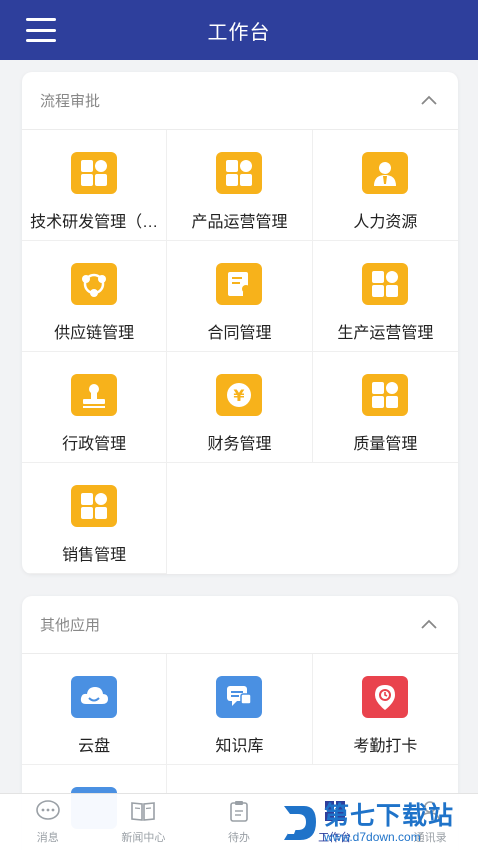 The image size is (478, 850). I want to click on app-tile-label: 生产运营管理, so click(385, 333).